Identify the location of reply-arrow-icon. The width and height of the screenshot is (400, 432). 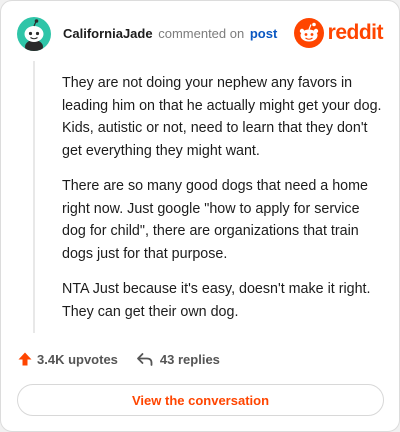
(145, 359).